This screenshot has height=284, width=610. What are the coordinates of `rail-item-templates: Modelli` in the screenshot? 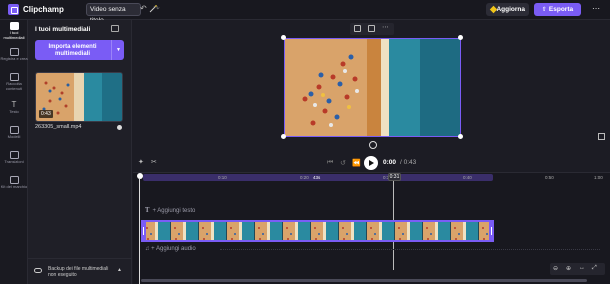 It's located at (14, 133).